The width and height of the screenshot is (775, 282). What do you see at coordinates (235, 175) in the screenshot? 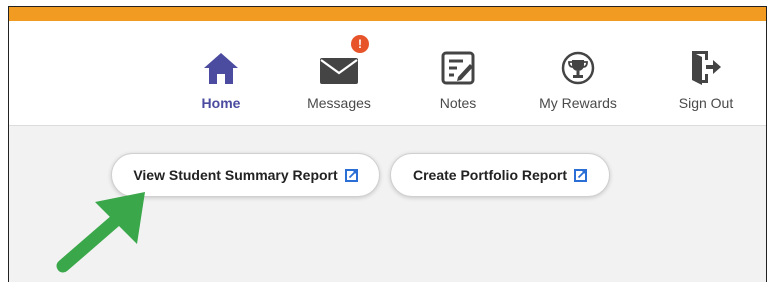
I see `button-label: View Student Summary Report` at bounding box center [235, 175].